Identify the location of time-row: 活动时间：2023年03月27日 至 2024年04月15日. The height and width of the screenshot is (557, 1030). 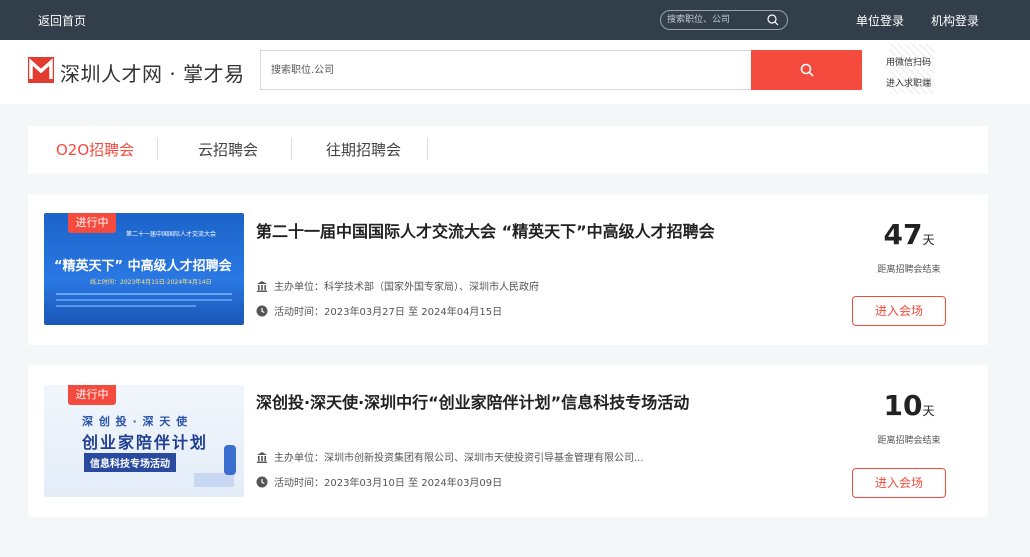
(379, 310).